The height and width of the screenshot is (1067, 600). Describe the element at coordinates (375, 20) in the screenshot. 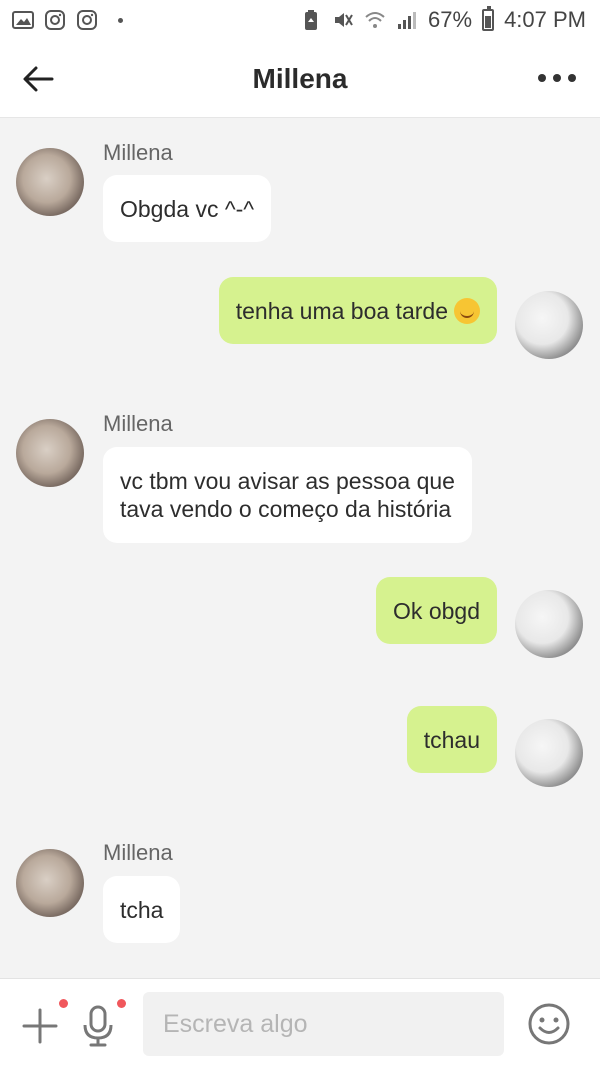

I see `wifi-icon` at that location.